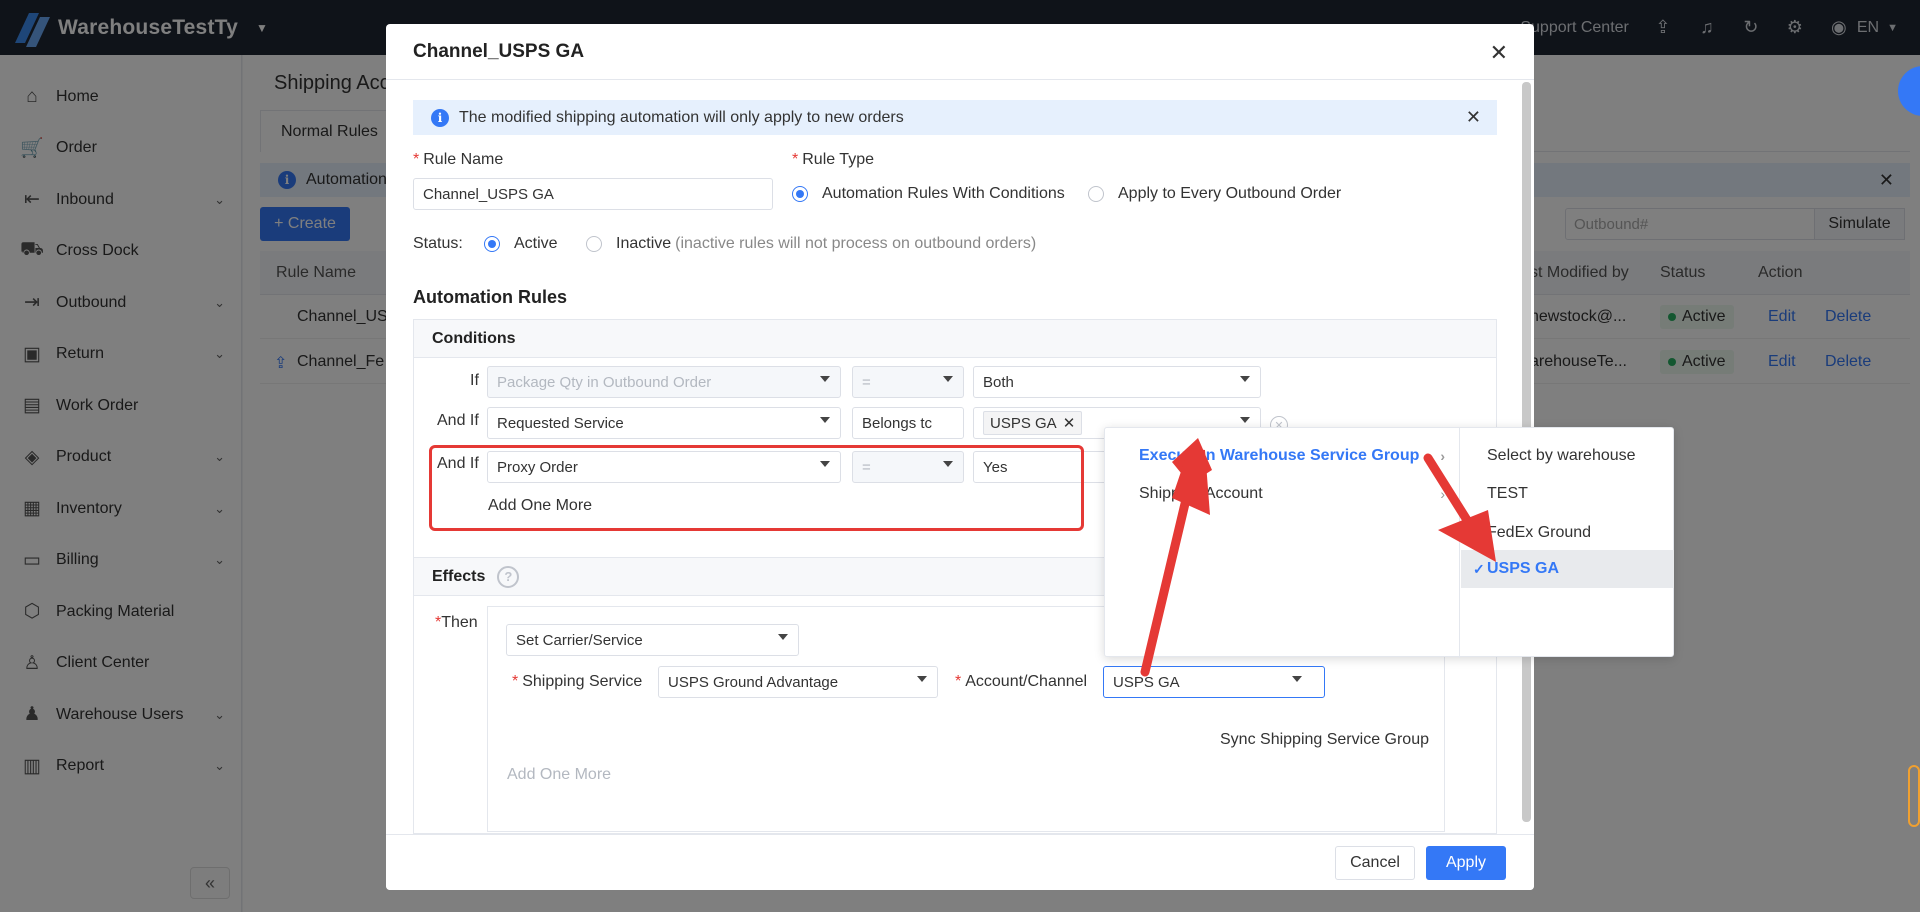 The image size is (1920, 912). What do you see at coordinates (960, 52) in the screenshot?
I see `modal-header: Channel_USPS GA ✕` at bounding box center [960, 52].